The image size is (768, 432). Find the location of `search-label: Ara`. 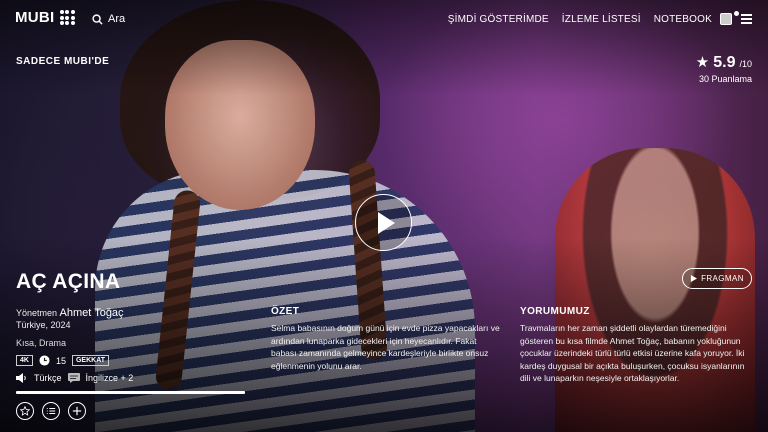

search-label: Ara is located at coordinates (117, 19).